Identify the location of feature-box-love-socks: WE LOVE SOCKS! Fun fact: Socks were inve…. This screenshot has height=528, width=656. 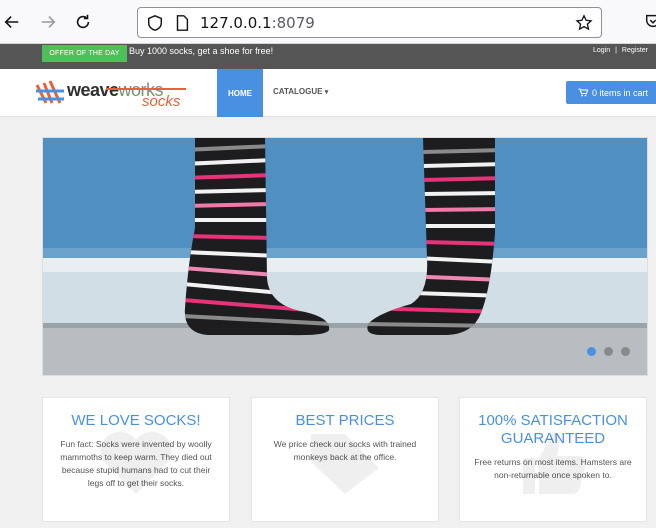
(136, 459).